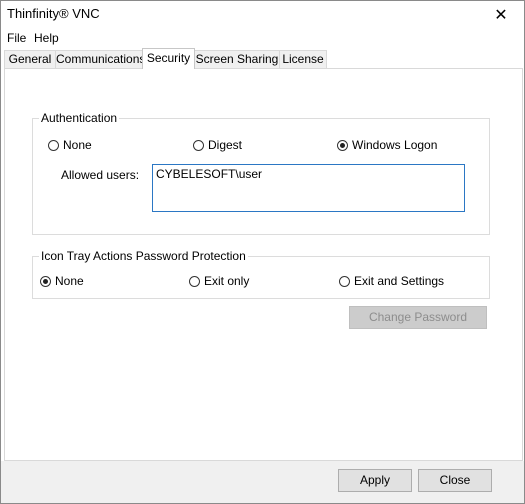 This screenshot has height=504, width=525. I want to click on tab-security: Security, so click(168, 58).